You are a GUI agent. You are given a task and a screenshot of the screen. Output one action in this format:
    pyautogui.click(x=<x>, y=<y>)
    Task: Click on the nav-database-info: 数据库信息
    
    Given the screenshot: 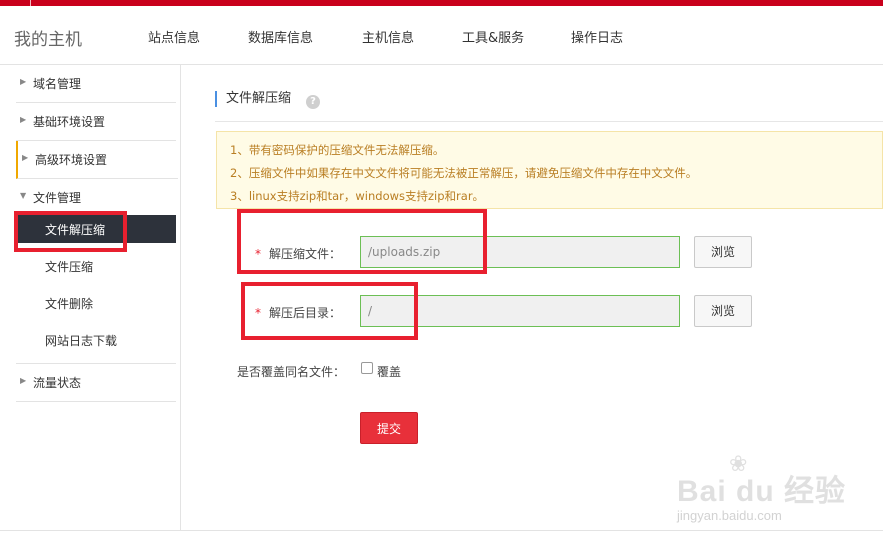 What is the action you would take?
    pyautogui.click(x=280, y=36)
    